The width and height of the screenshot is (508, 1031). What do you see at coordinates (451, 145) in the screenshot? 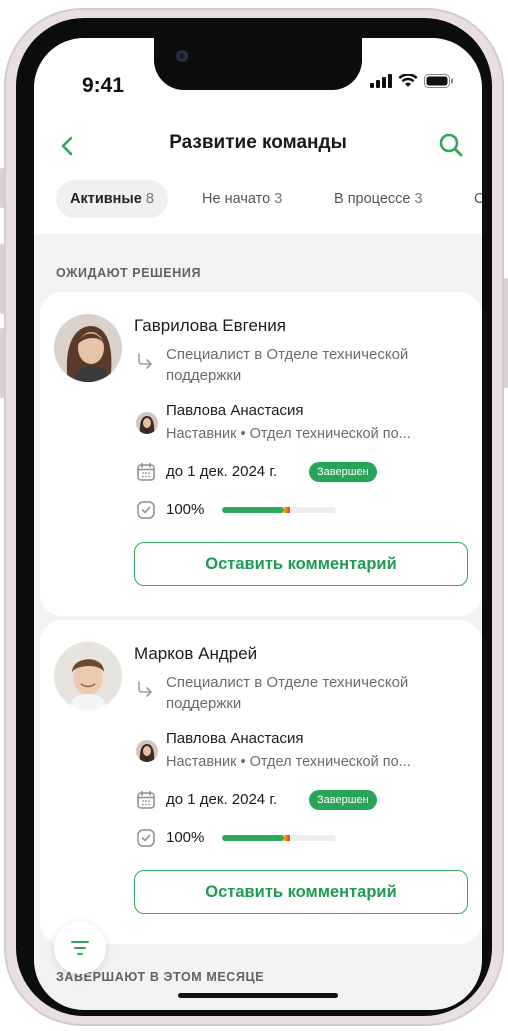
I see `search-icon` at bounding box center [451, 145].